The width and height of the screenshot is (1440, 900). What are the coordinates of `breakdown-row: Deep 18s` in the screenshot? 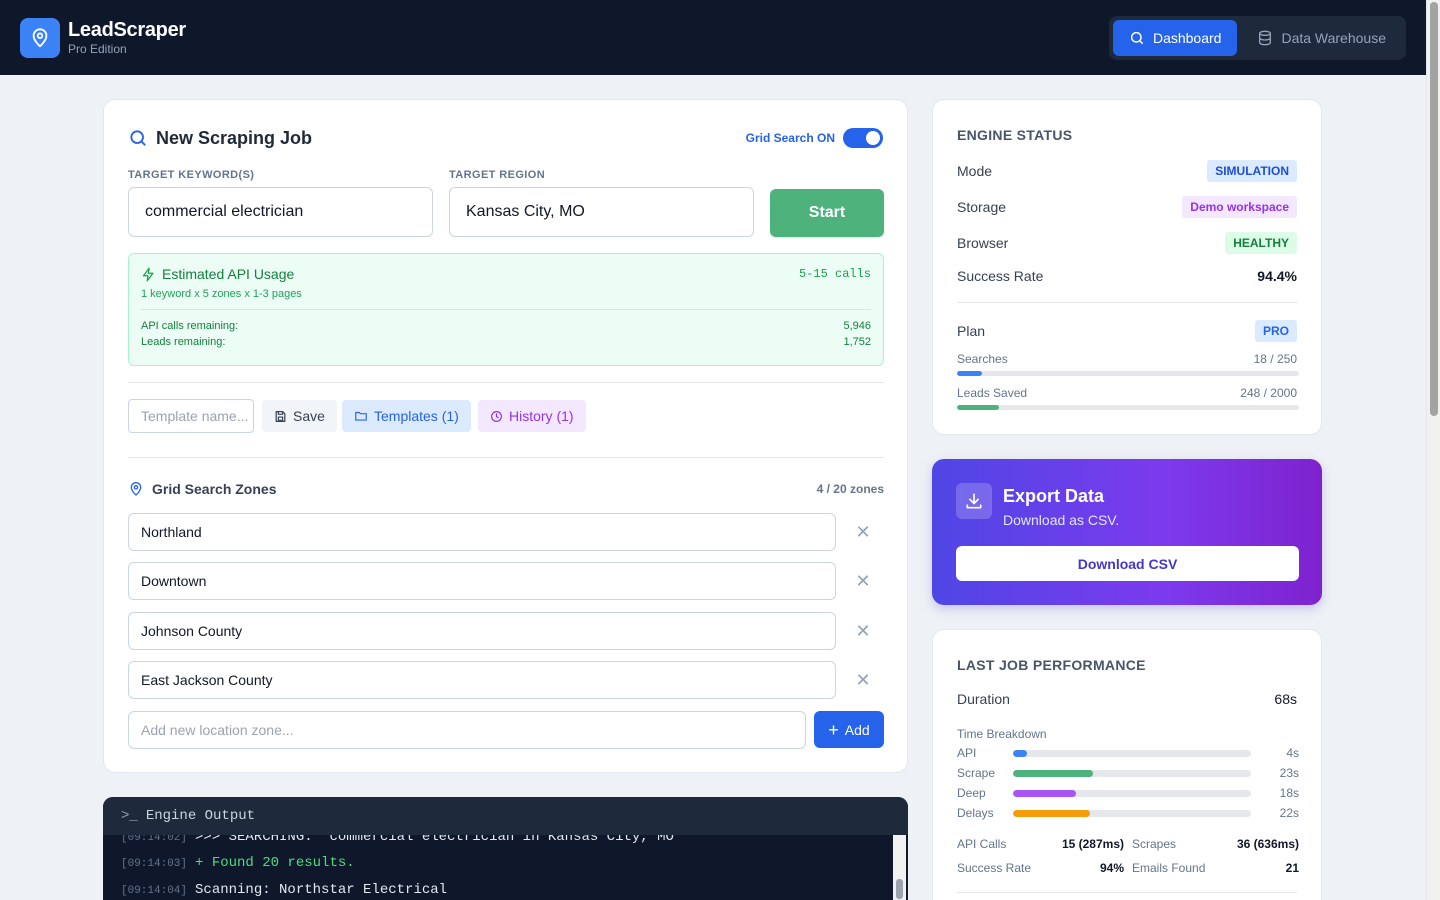 It's located at (1128, 793).